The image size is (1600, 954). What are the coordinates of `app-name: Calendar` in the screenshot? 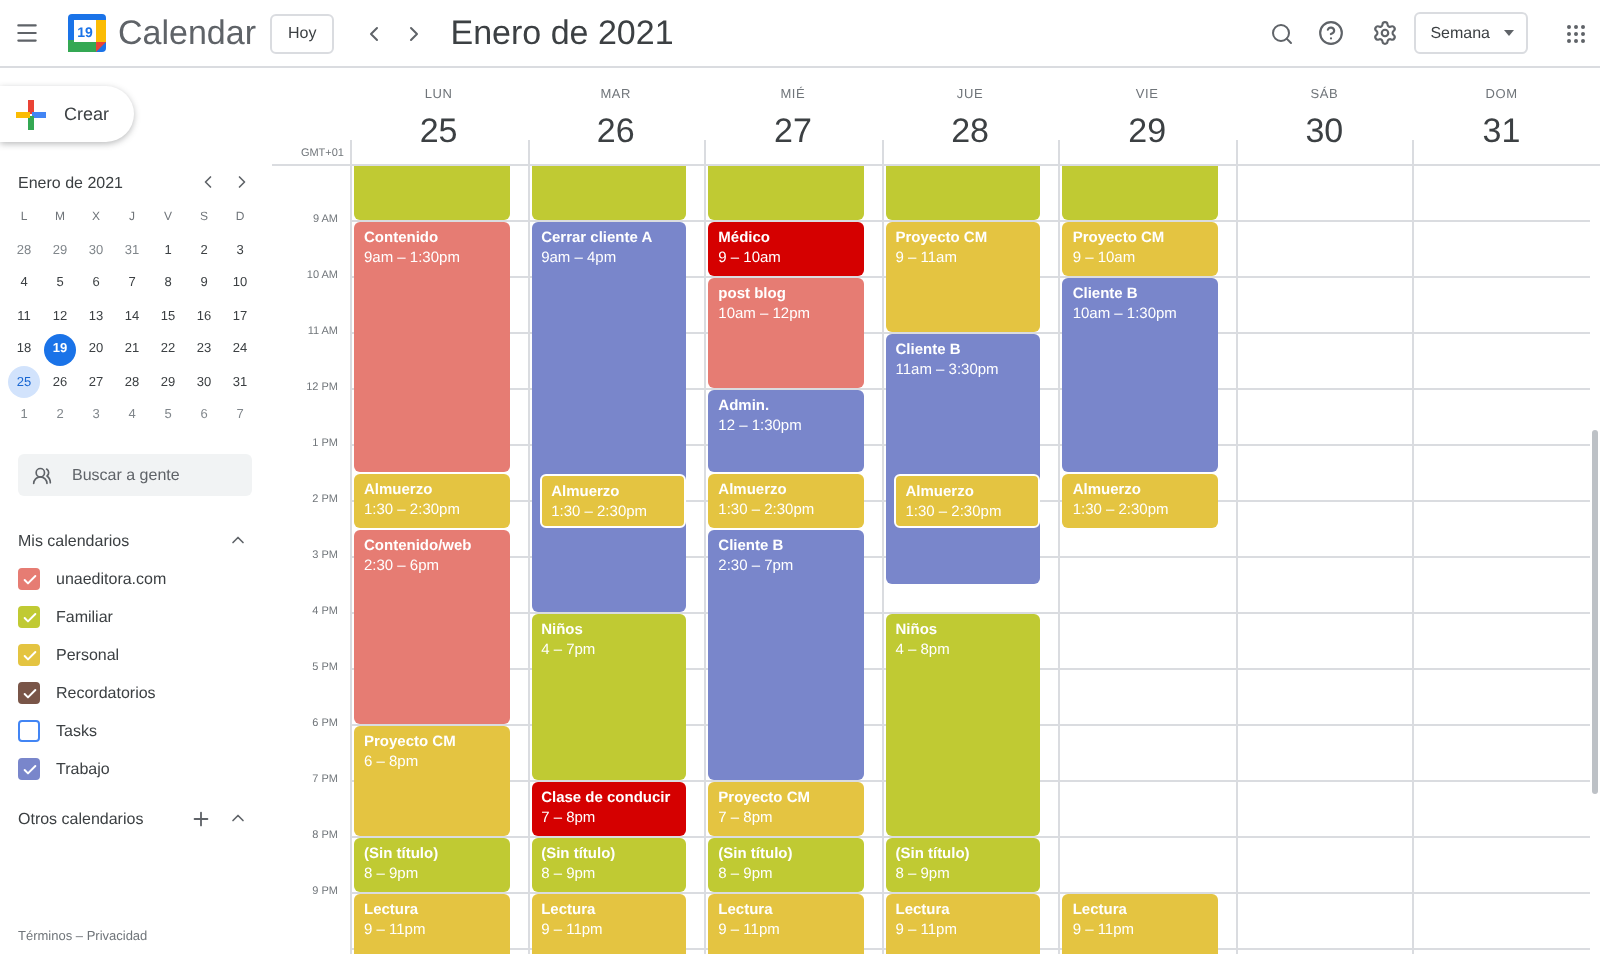 It's located at (188, 33).